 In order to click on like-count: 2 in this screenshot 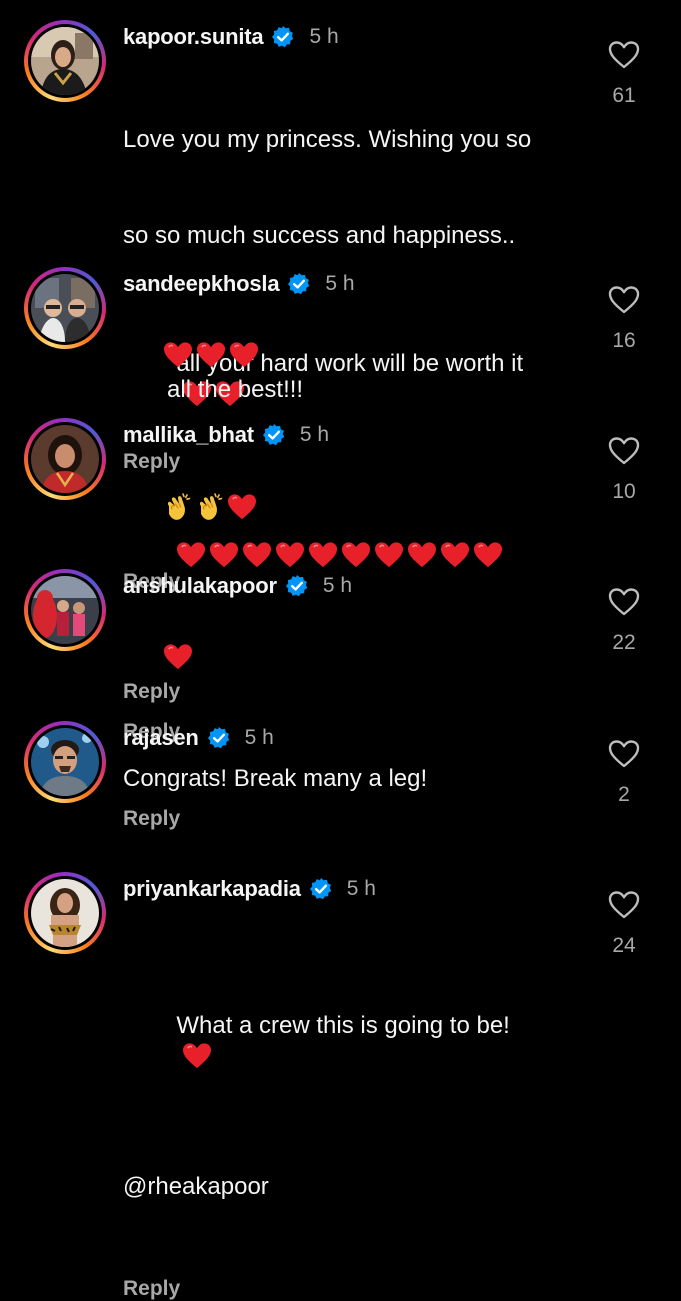, I will do `click(624, 794)`.